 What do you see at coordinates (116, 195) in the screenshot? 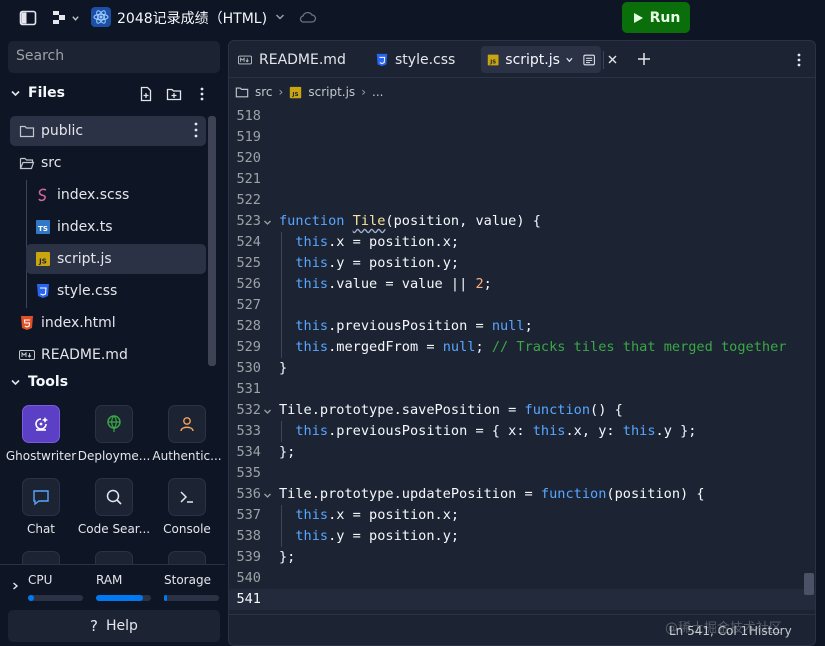
I see `tree-item-index-scss: index.scss` at bounding box center [116, 195].